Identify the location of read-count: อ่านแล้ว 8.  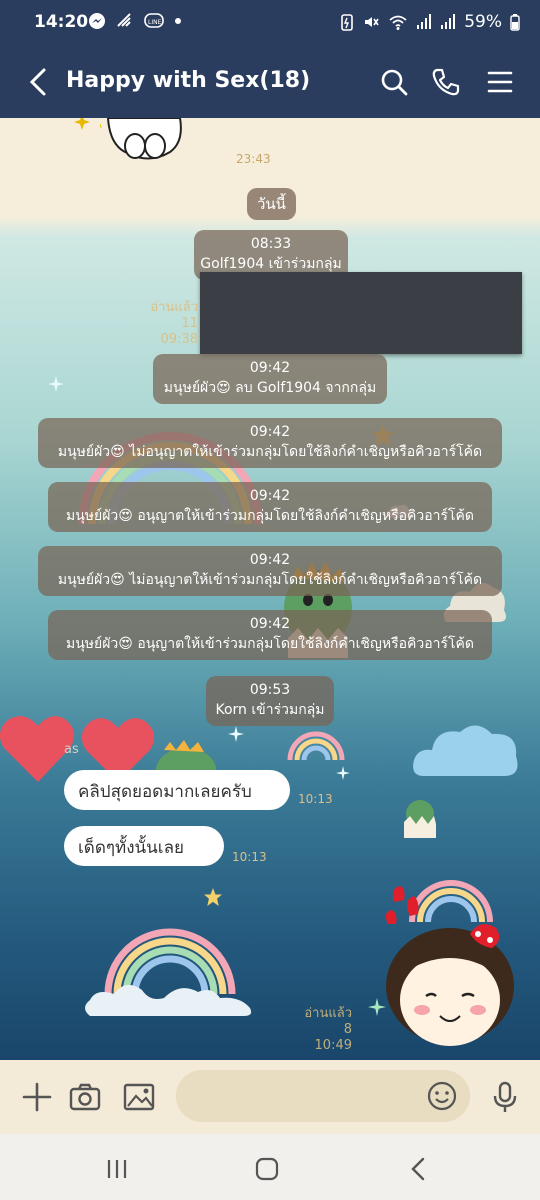
(328, 1021).